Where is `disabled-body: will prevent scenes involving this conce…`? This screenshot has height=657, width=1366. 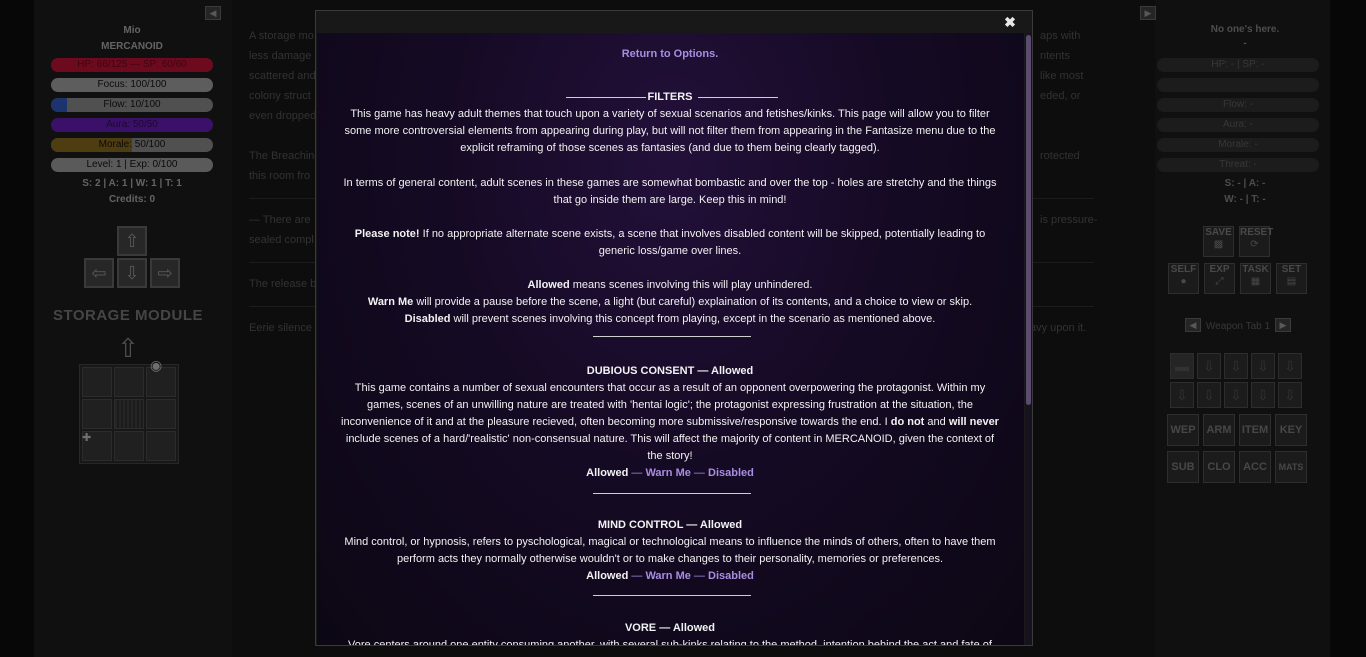 disabled-body: will prevent scenes involving this conce… is located at coordinates (693, 319).